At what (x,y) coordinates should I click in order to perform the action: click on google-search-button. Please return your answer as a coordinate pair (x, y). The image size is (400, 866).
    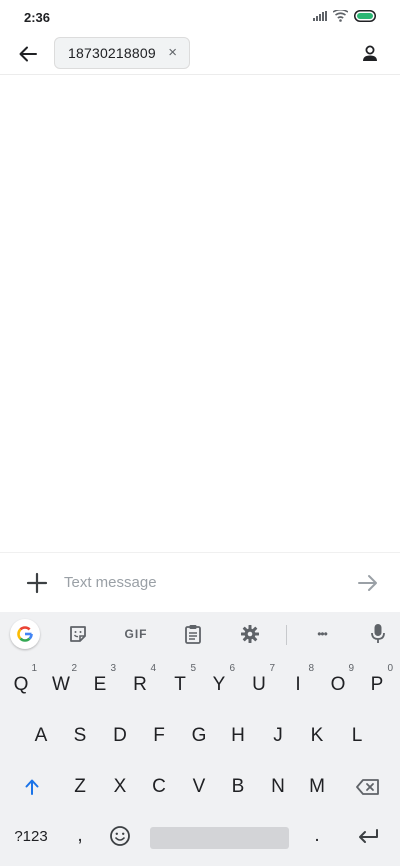
    Looking at the image, I should click on (25, 634).